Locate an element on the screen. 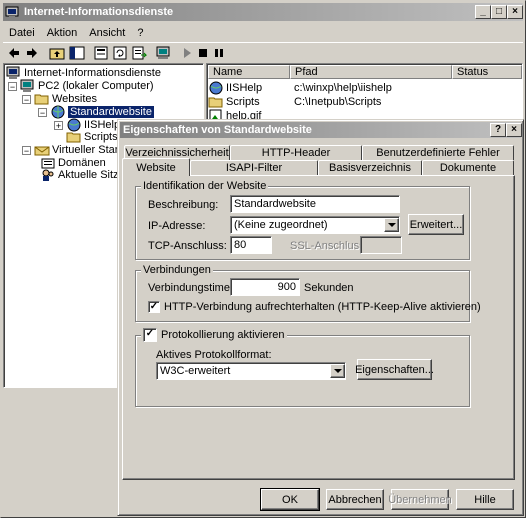 This screenshot has height=518, width=526. menu-ansicht: Ansicht is located at coordinates (107, 33).